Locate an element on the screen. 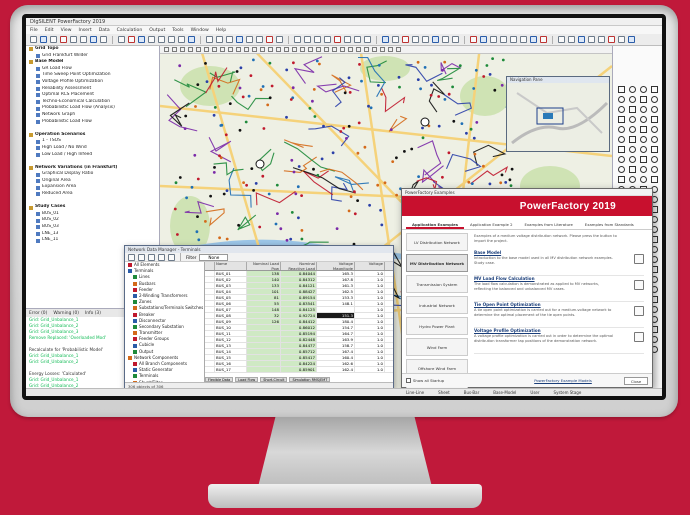  tree-item: Probabilistic Load Flow is located at coordinates (92, 122).